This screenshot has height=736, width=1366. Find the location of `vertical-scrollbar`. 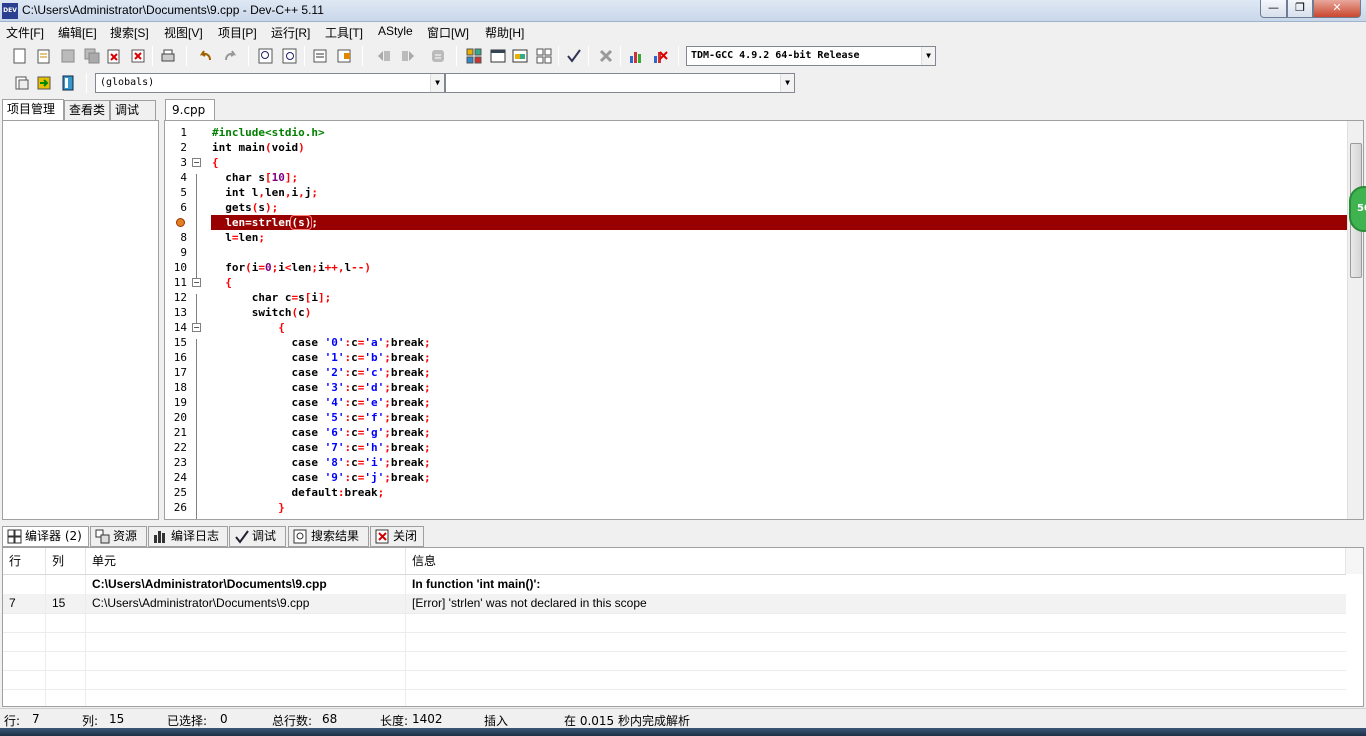

vertical-scrollbar is located at coordinates (1355, 320).